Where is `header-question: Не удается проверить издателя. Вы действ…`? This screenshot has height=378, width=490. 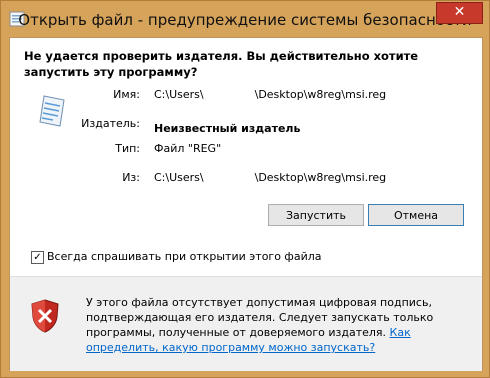
header-question: Не удается проверить издателя. Вы действ… is located at coordinates (221, 64).